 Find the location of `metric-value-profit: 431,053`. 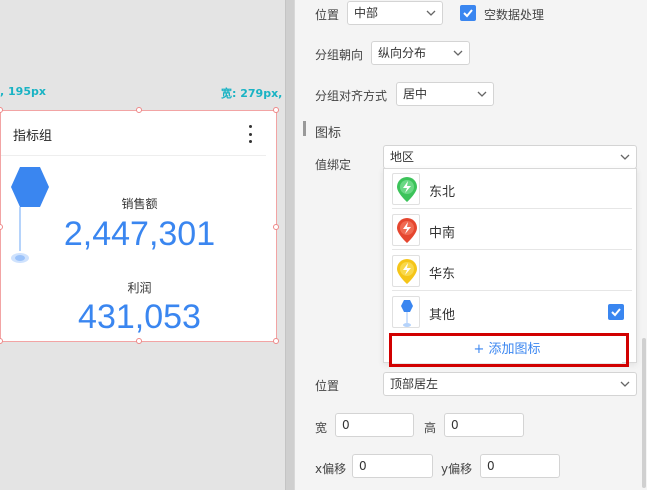

metric-value-profit: 431,053 is located at coordinates (139, 317).